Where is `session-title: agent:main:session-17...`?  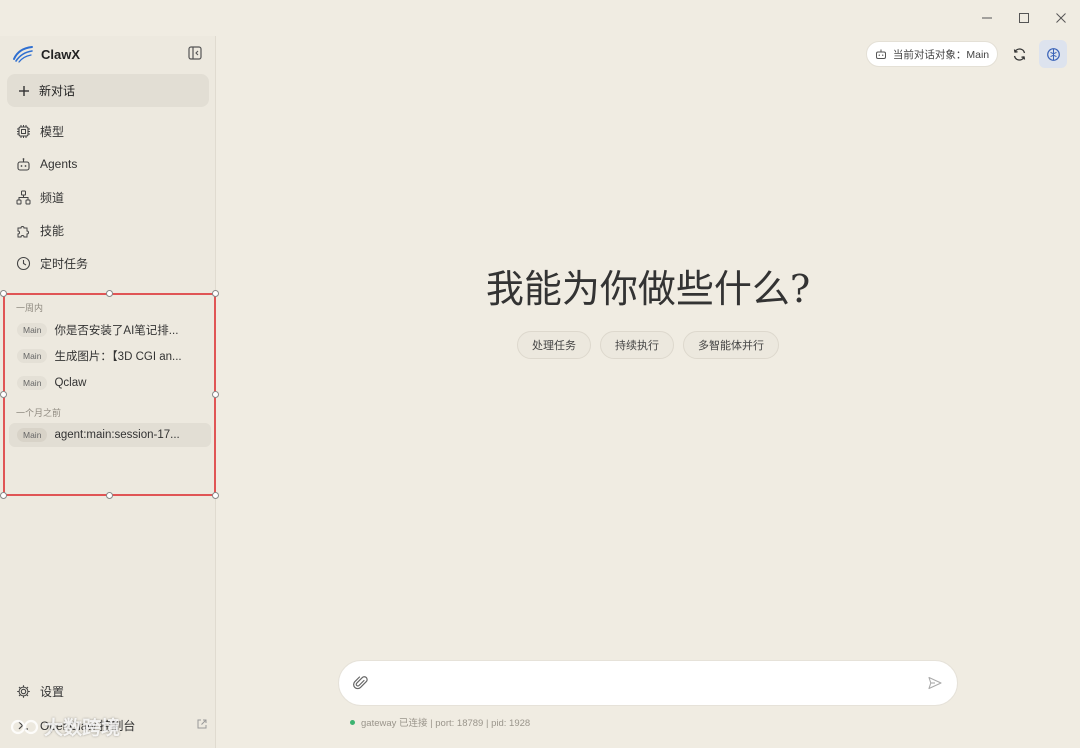
session-title: agent:main:session-17... is located at coordinates (117, 435).